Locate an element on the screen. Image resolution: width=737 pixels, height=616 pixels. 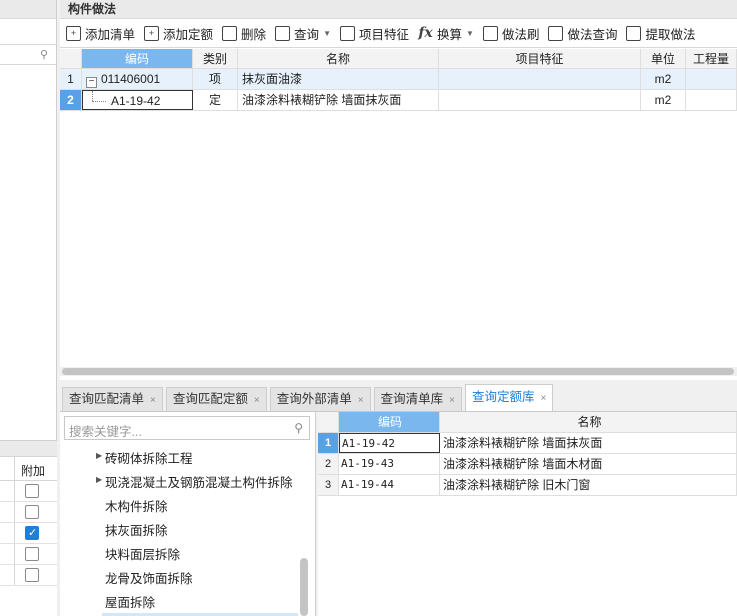
toolbar-button: + 添加清单 is located at coordinates (100, 33).